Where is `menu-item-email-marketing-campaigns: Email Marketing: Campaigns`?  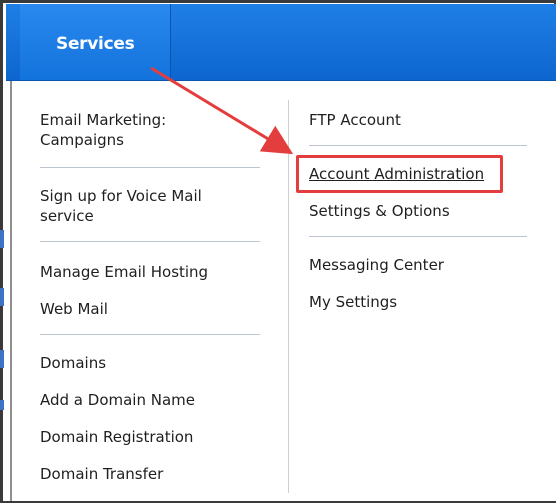 menu-item-email-marketing-campaigns: Email Marketing: Campaigns is located at coordinates (103, 130).